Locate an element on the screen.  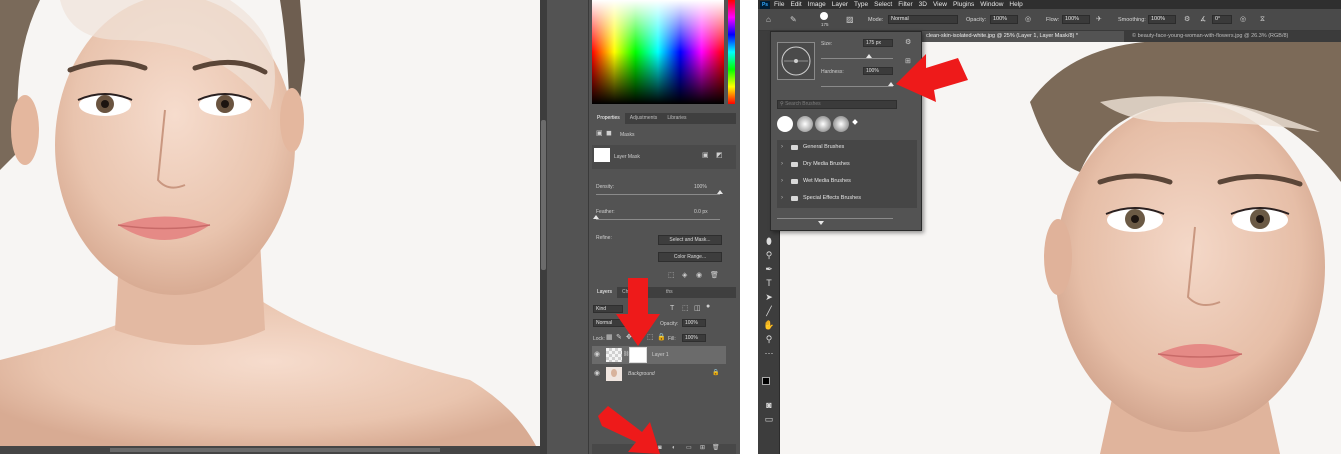
feather-slider-track is located at coordinates (658, 219).